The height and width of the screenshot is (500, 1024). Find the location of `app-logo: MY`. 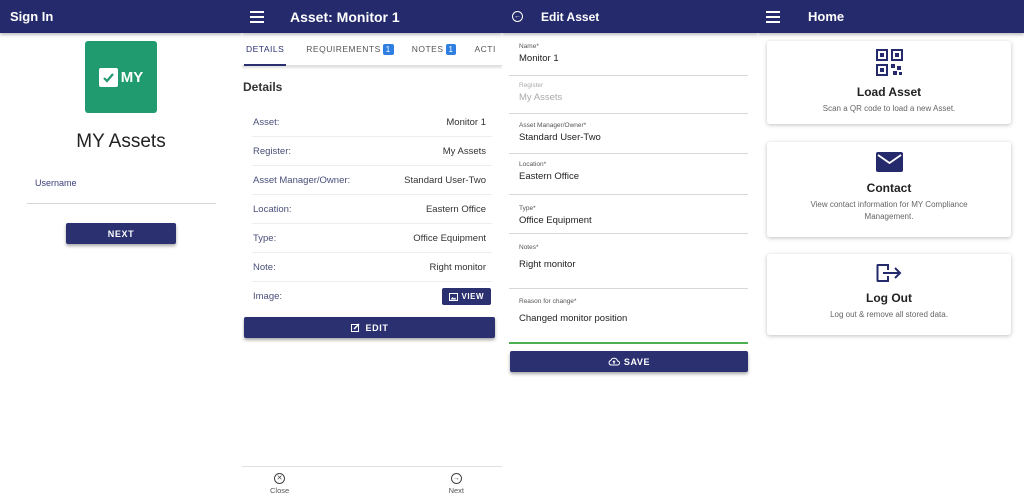

app-logo: MY is located at coordinates (121, 77).